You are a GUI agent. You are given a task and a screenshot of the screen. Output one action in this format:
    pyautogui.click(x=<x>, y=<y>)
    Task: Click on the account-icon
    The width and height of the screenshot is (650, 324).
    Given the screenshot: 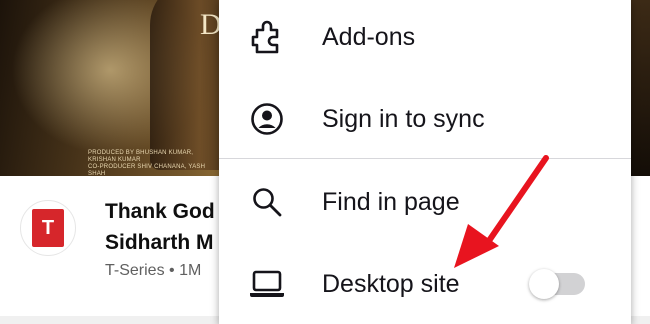 What is the action you would take?
    pyautogui.click(x=267, y=119)
    